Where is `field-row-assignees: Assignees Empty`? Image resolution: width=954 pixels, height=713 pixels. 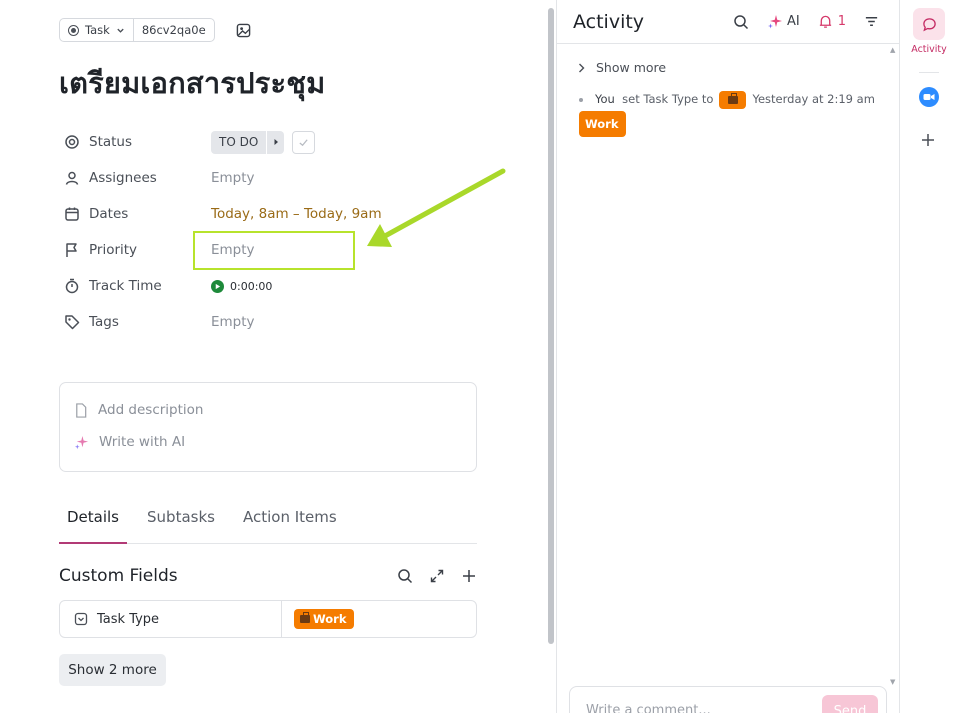 field-row-assignees: Assignees Empty is located at coordinates (274, 178).